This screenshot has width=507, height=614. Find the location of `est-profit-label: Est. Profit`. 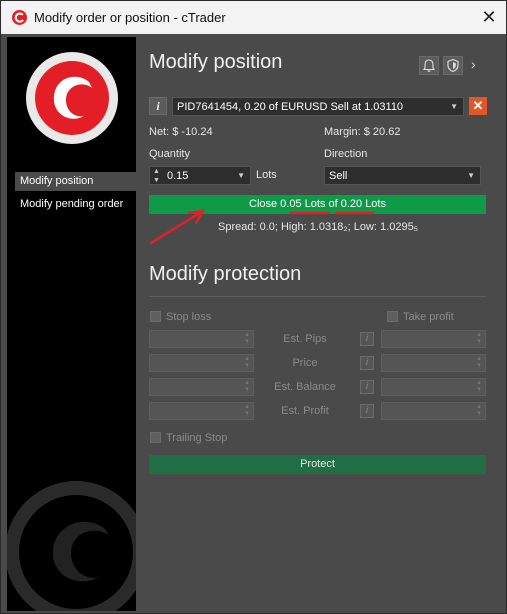

est-profit-label: Est. Profit is located at coordinates (305, 411).